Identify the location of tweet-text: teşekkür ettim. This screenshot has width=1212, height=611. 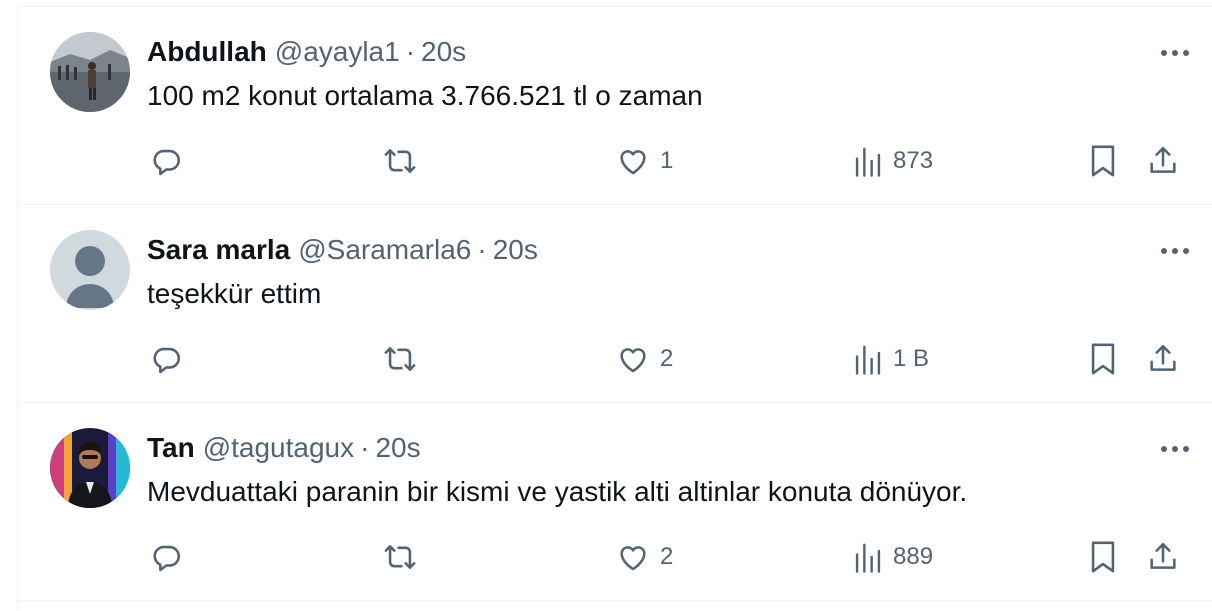
(234, 293).